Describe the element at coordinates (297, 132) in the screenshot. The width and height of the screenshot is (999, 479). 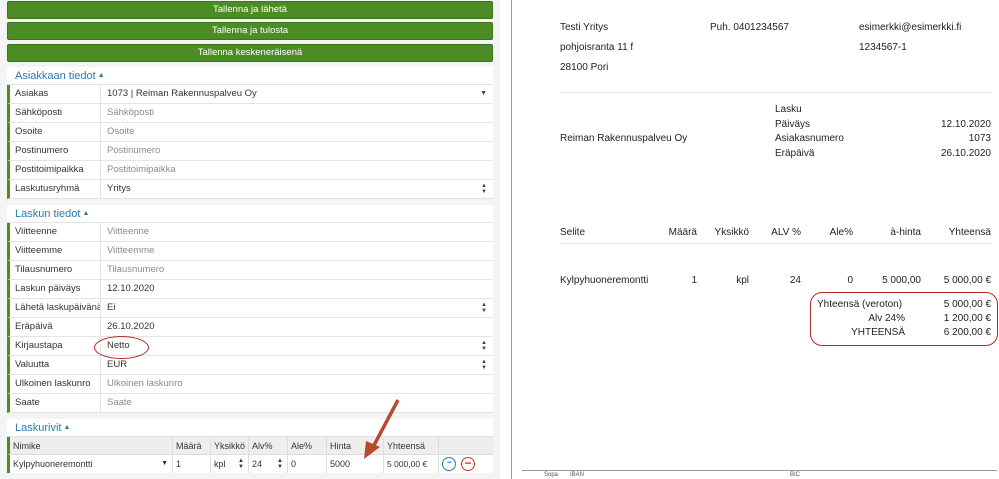
I see `address-input: Osoite` at that location.